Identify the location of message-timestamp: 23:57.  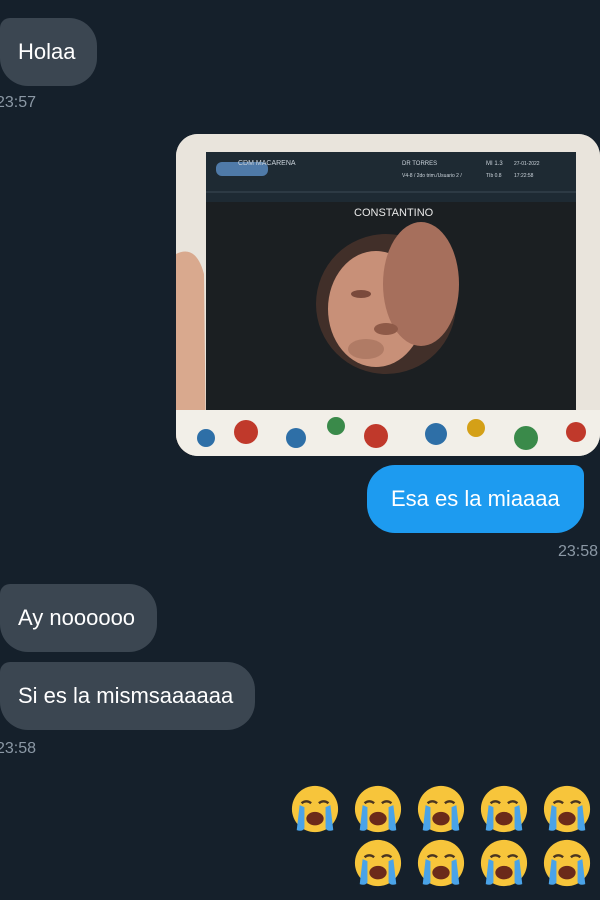
(18, 102).